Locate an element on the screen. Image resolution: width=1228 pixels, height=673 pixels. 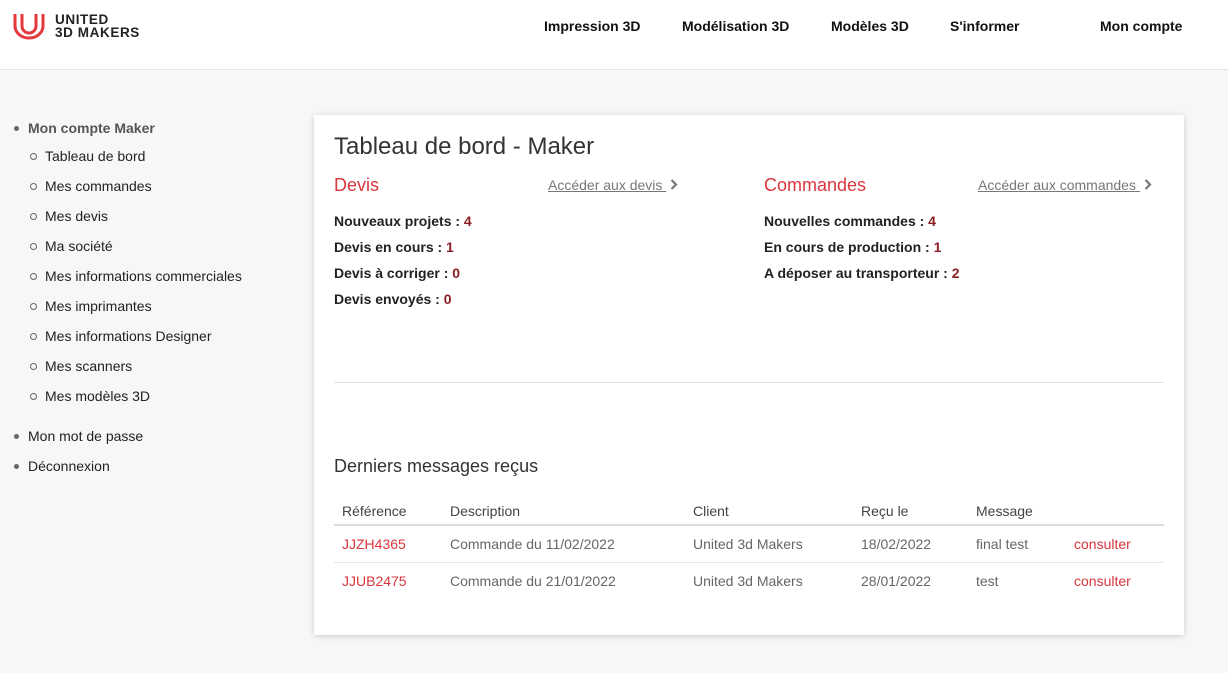
devis-link-label: Accéder aux devis is located at coordinates (605, 185).